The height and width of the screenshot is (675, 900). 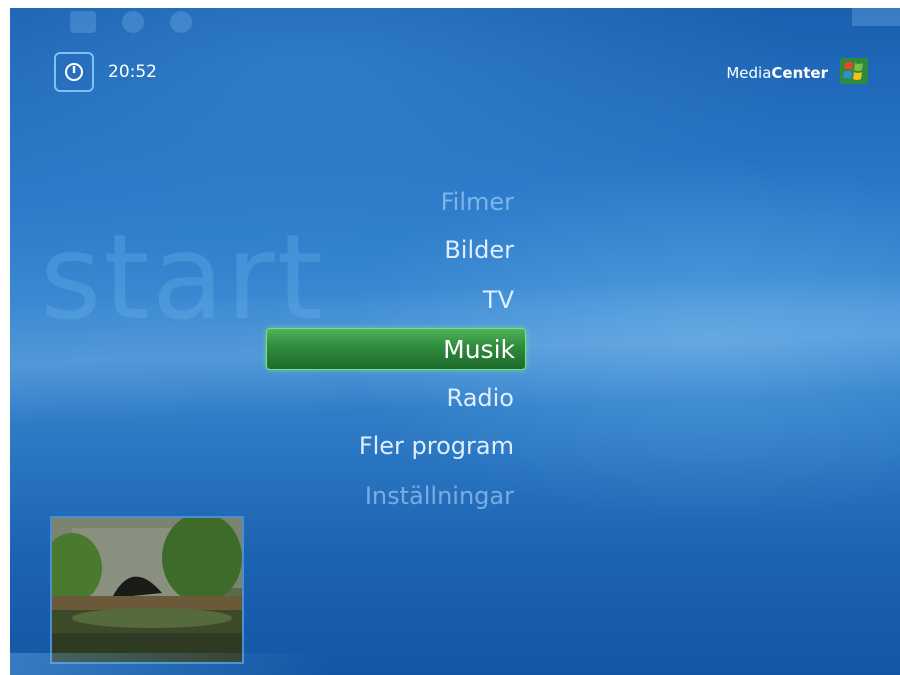 I want to click on bottom-status-strip, so click(x=170, y=664).